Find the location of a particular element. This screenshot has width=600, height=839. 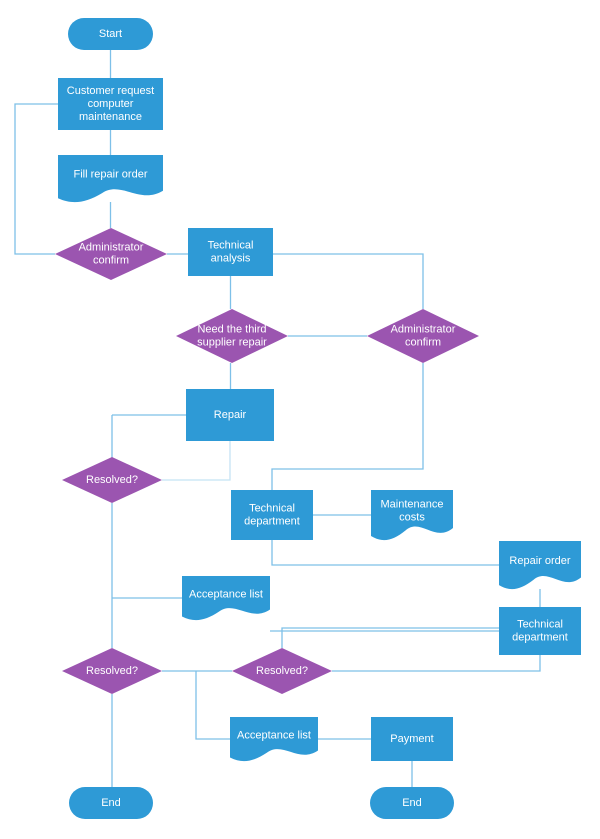

connector-cust_req-to-admin1 is located at coordinates (36, 179).